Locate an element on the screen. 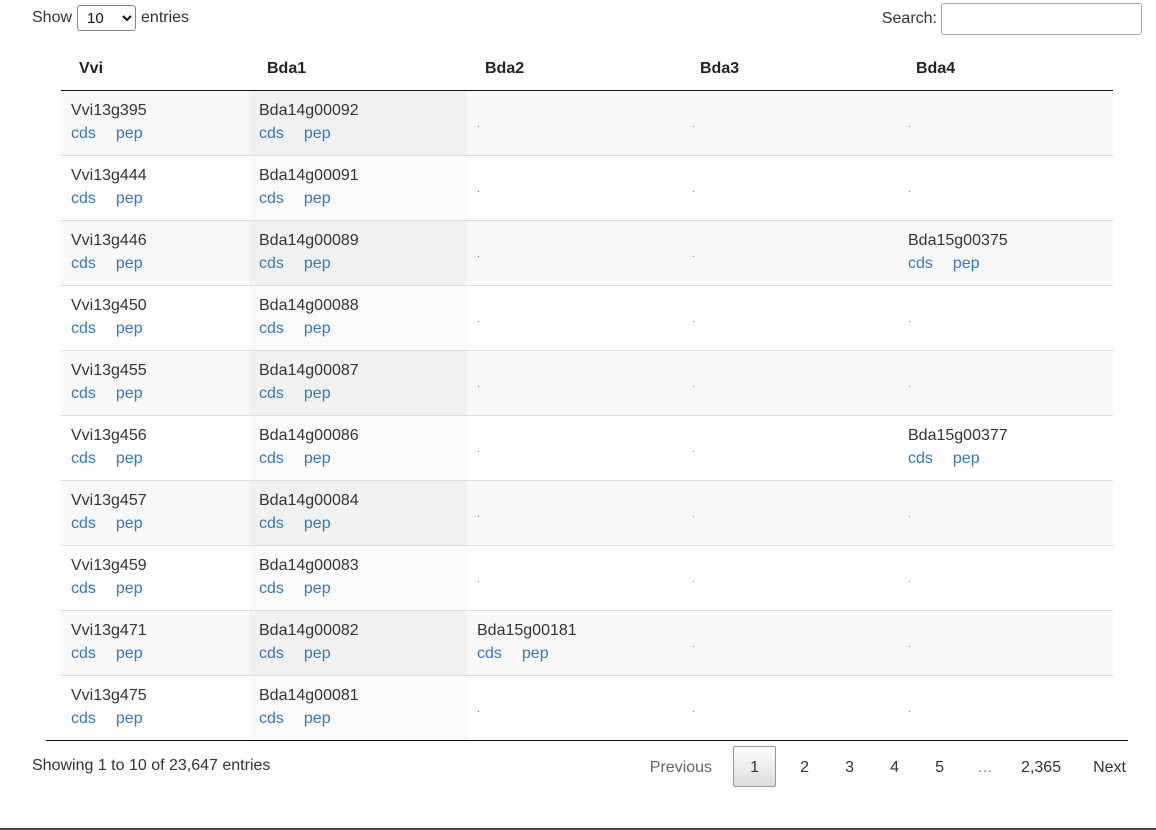 The width and height of the screenshot is (1156, 830). page-button-3: 3 is located at coordinates (849, 766).